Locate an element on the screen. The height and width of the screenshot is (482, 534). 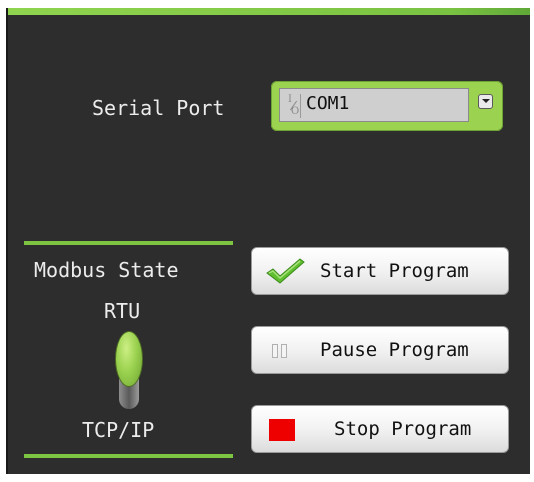
serial-port-label: Serial Port is located at coordinates (158, 108).